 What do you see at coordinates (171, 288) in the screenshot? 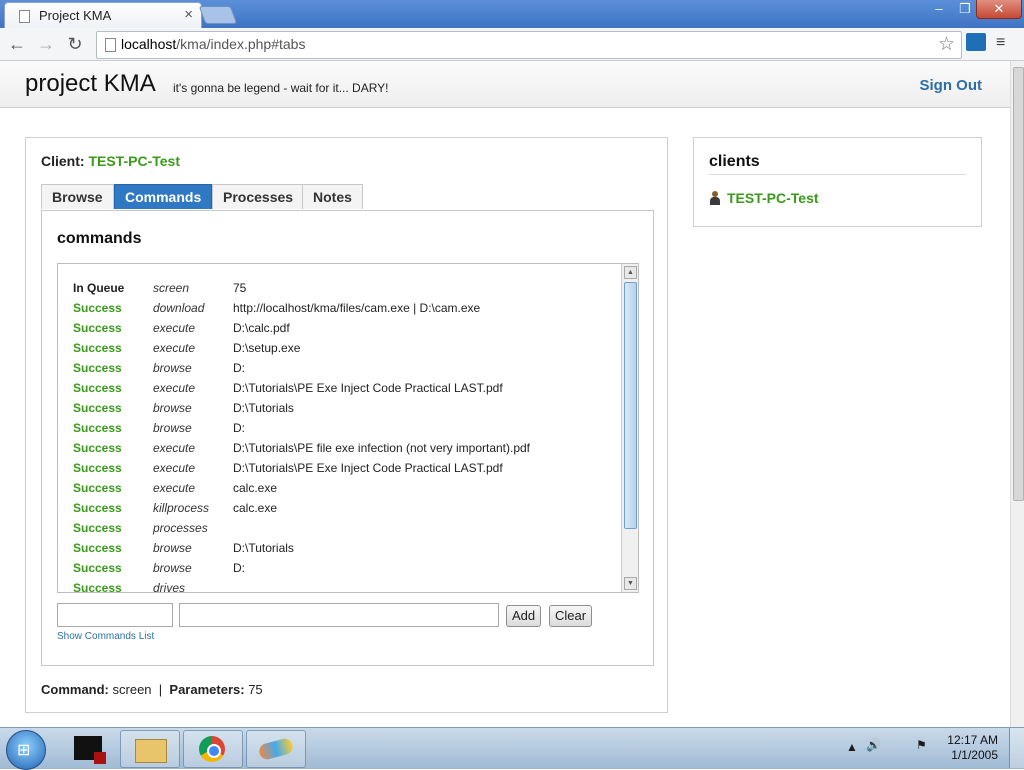
I see `command-name: screen` at bounding box center [171, 288].